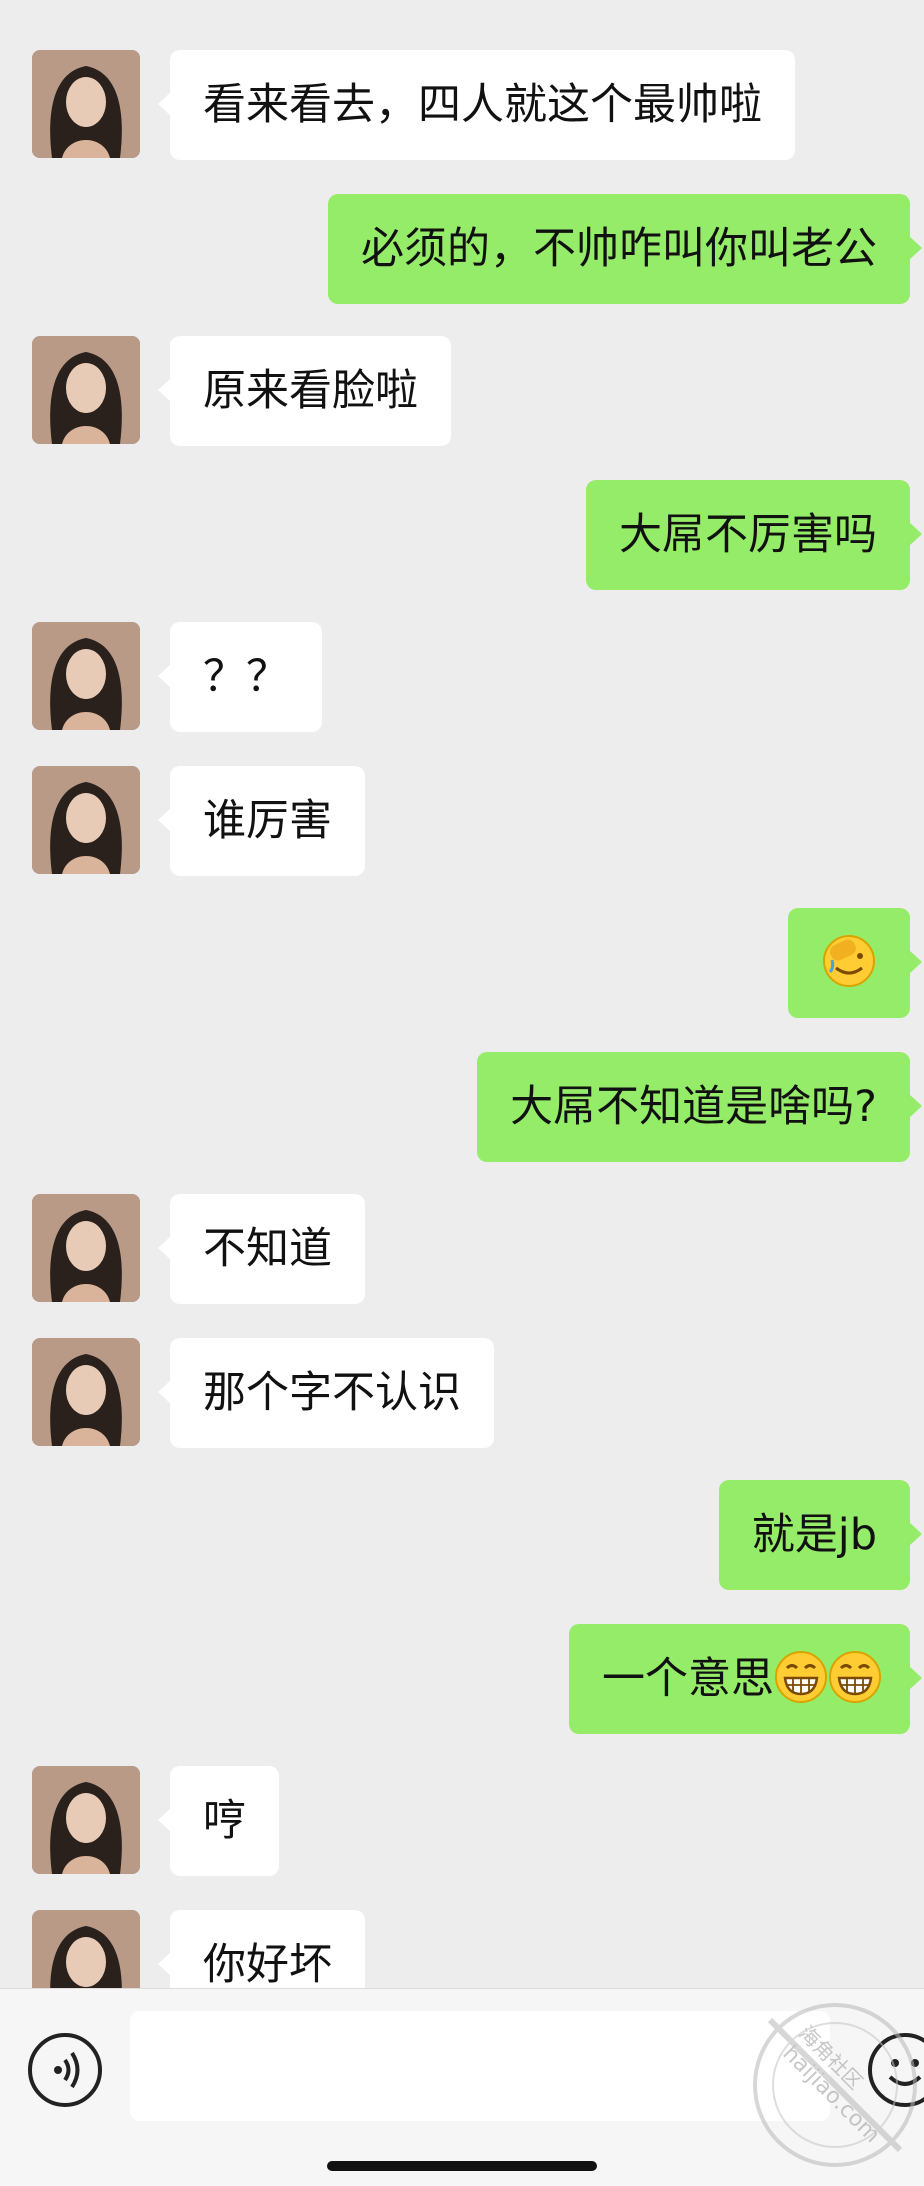 Image resolution: width=924 pixels, height=2186 pixels. Describe the element at coordinates (754, 535) in the screenshot. I see `outgoing-message: 大屌不厉害吗` at that location.